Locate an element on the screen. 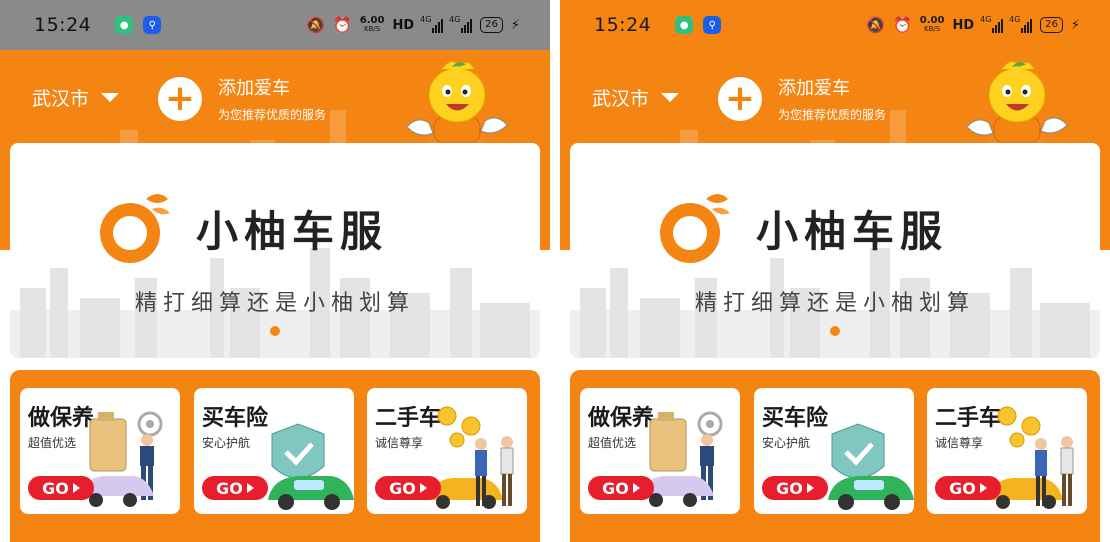  add-car-title: 添加爱车 is located at coordinates (254, 88).